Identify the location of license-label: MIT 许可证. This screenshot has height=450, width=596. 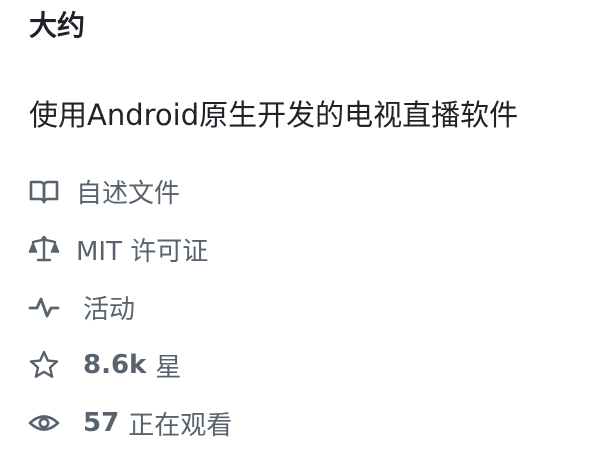
(142, 251).